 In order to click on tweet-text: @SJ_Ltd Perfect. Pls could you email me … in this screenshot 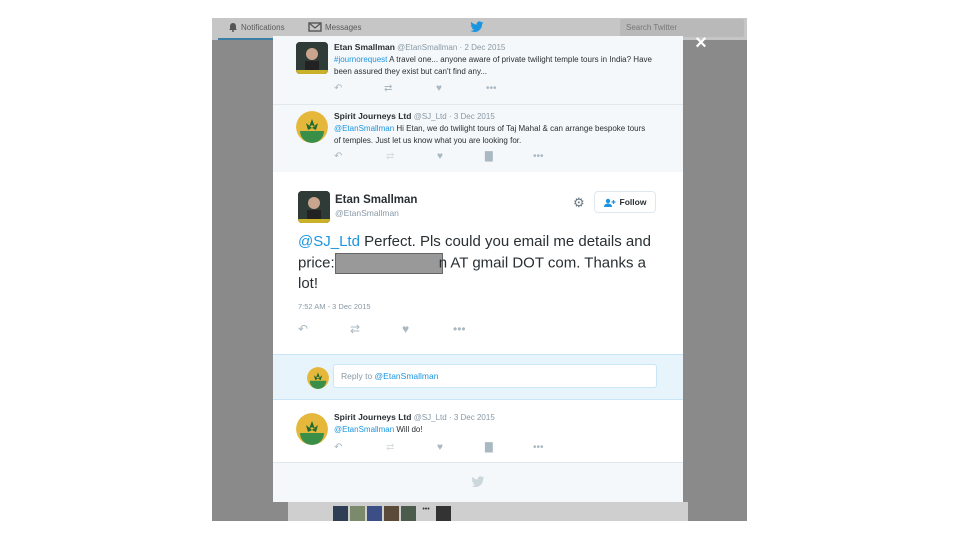, I will do `click(478, 263)`.